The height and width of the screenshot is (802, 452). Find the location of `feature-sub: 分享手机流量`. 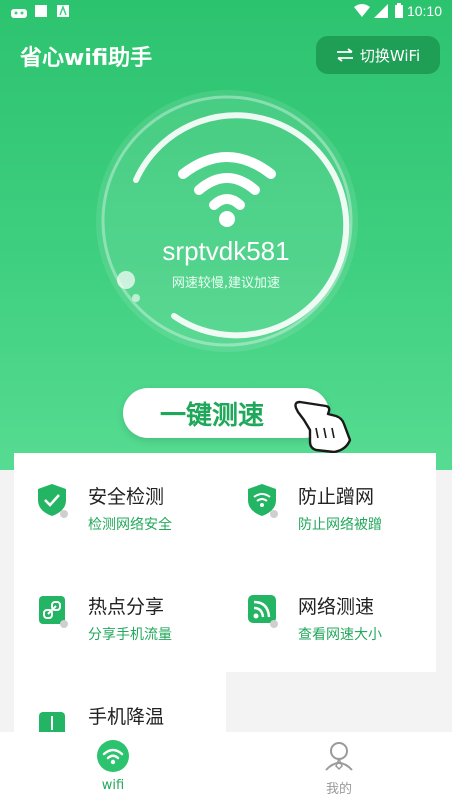

feature-sub: 分享手机流量 is located at coordinates (130, 635).